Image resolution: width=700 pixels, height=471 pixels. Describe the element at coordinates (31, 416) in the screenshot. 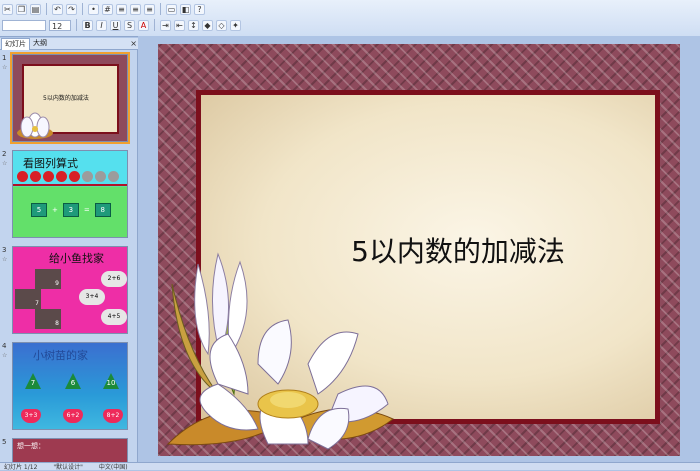

I see `heart-card: 3+3` at that location.